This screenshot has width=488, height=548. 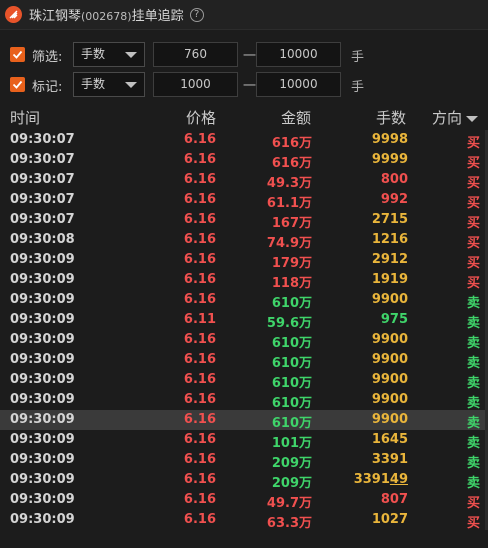 What do you see at coordinates (244, 460) in the screenshot?
I see `table-row: 09:30:09 6.16 209万 3391 卖` at bounding box center [244, 460].